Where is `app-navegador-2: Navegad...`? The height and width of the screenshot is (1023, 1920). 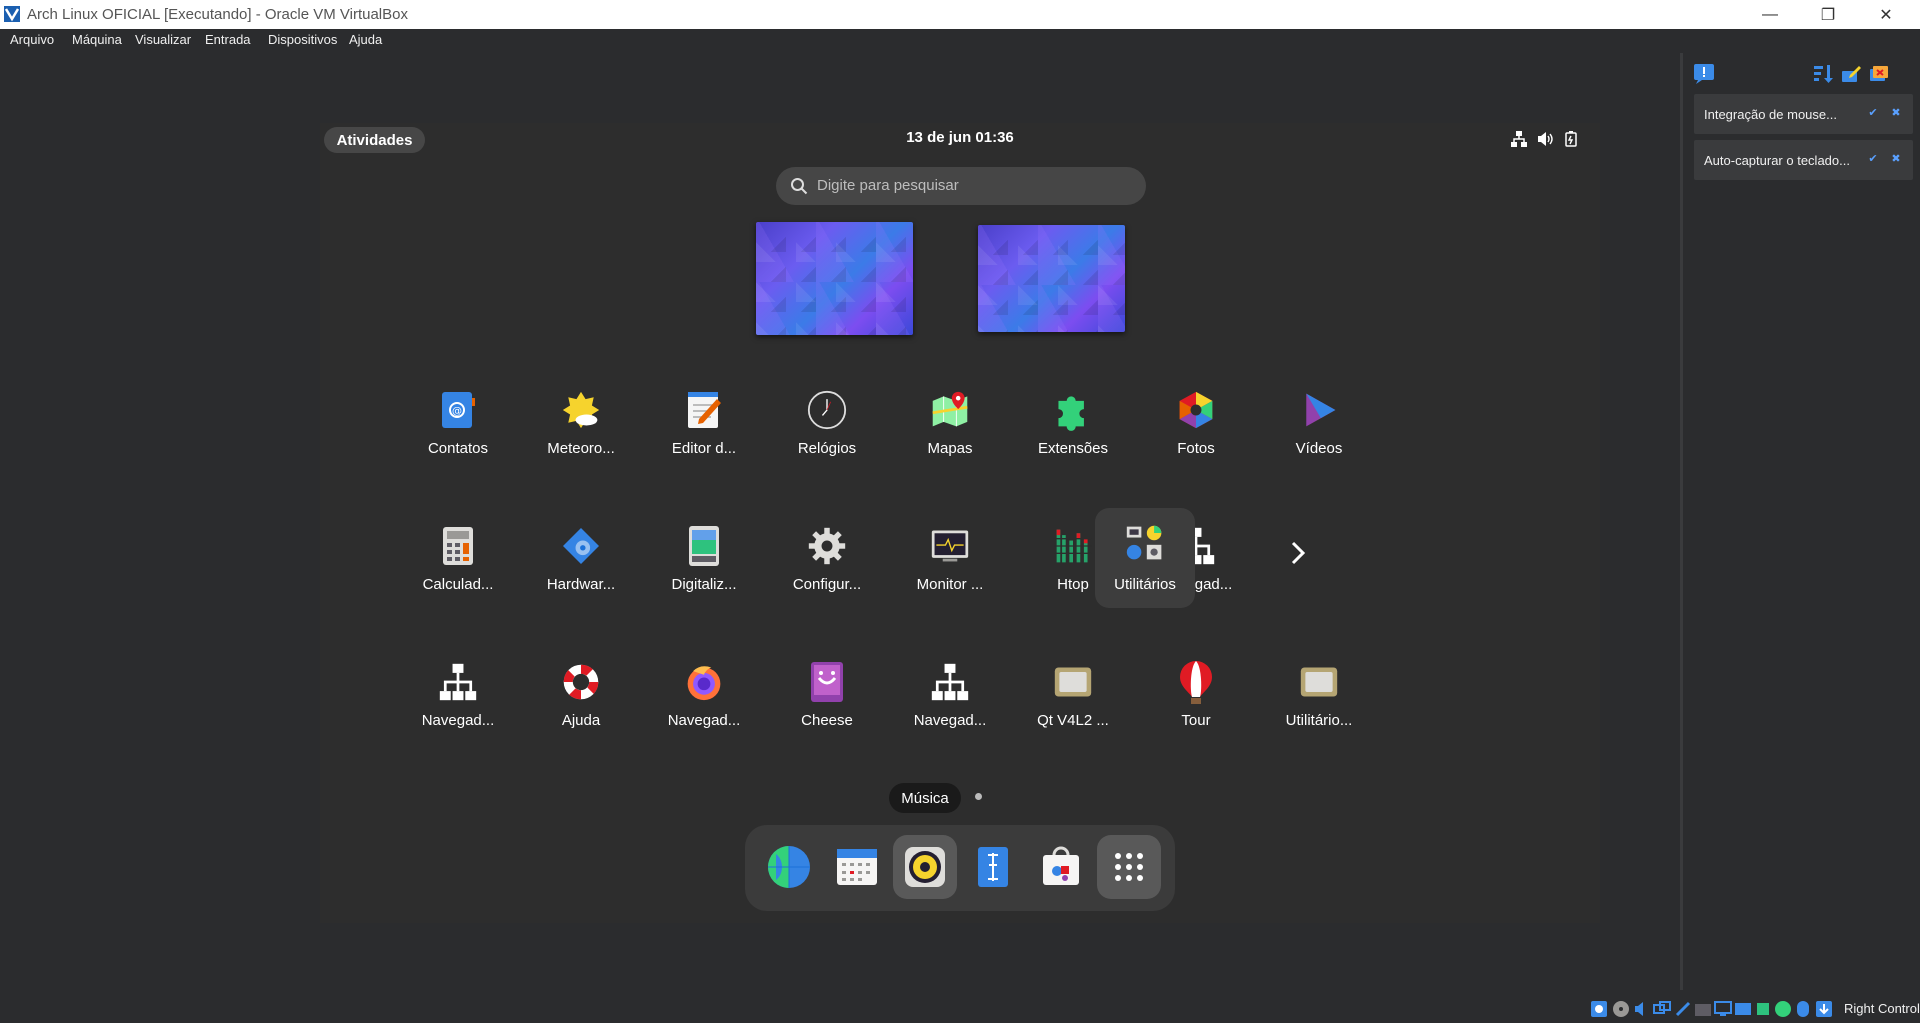
app-navegador-2: Navegad... is located at coordinates (458, 702).